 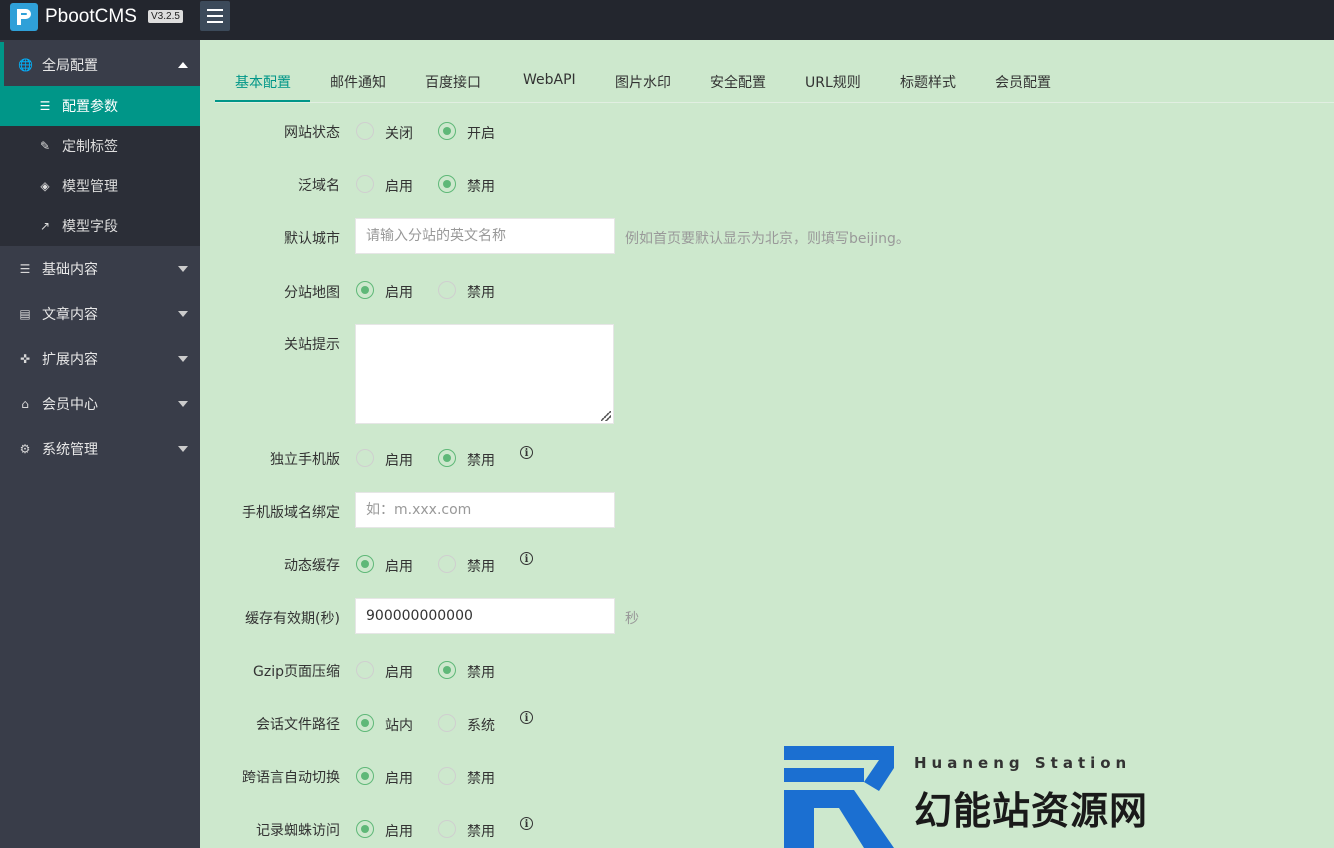 What do you see at coordinates (365, 723) in the screenshot?
I see `session-path-radio-site` at bounding box center [365, 723].